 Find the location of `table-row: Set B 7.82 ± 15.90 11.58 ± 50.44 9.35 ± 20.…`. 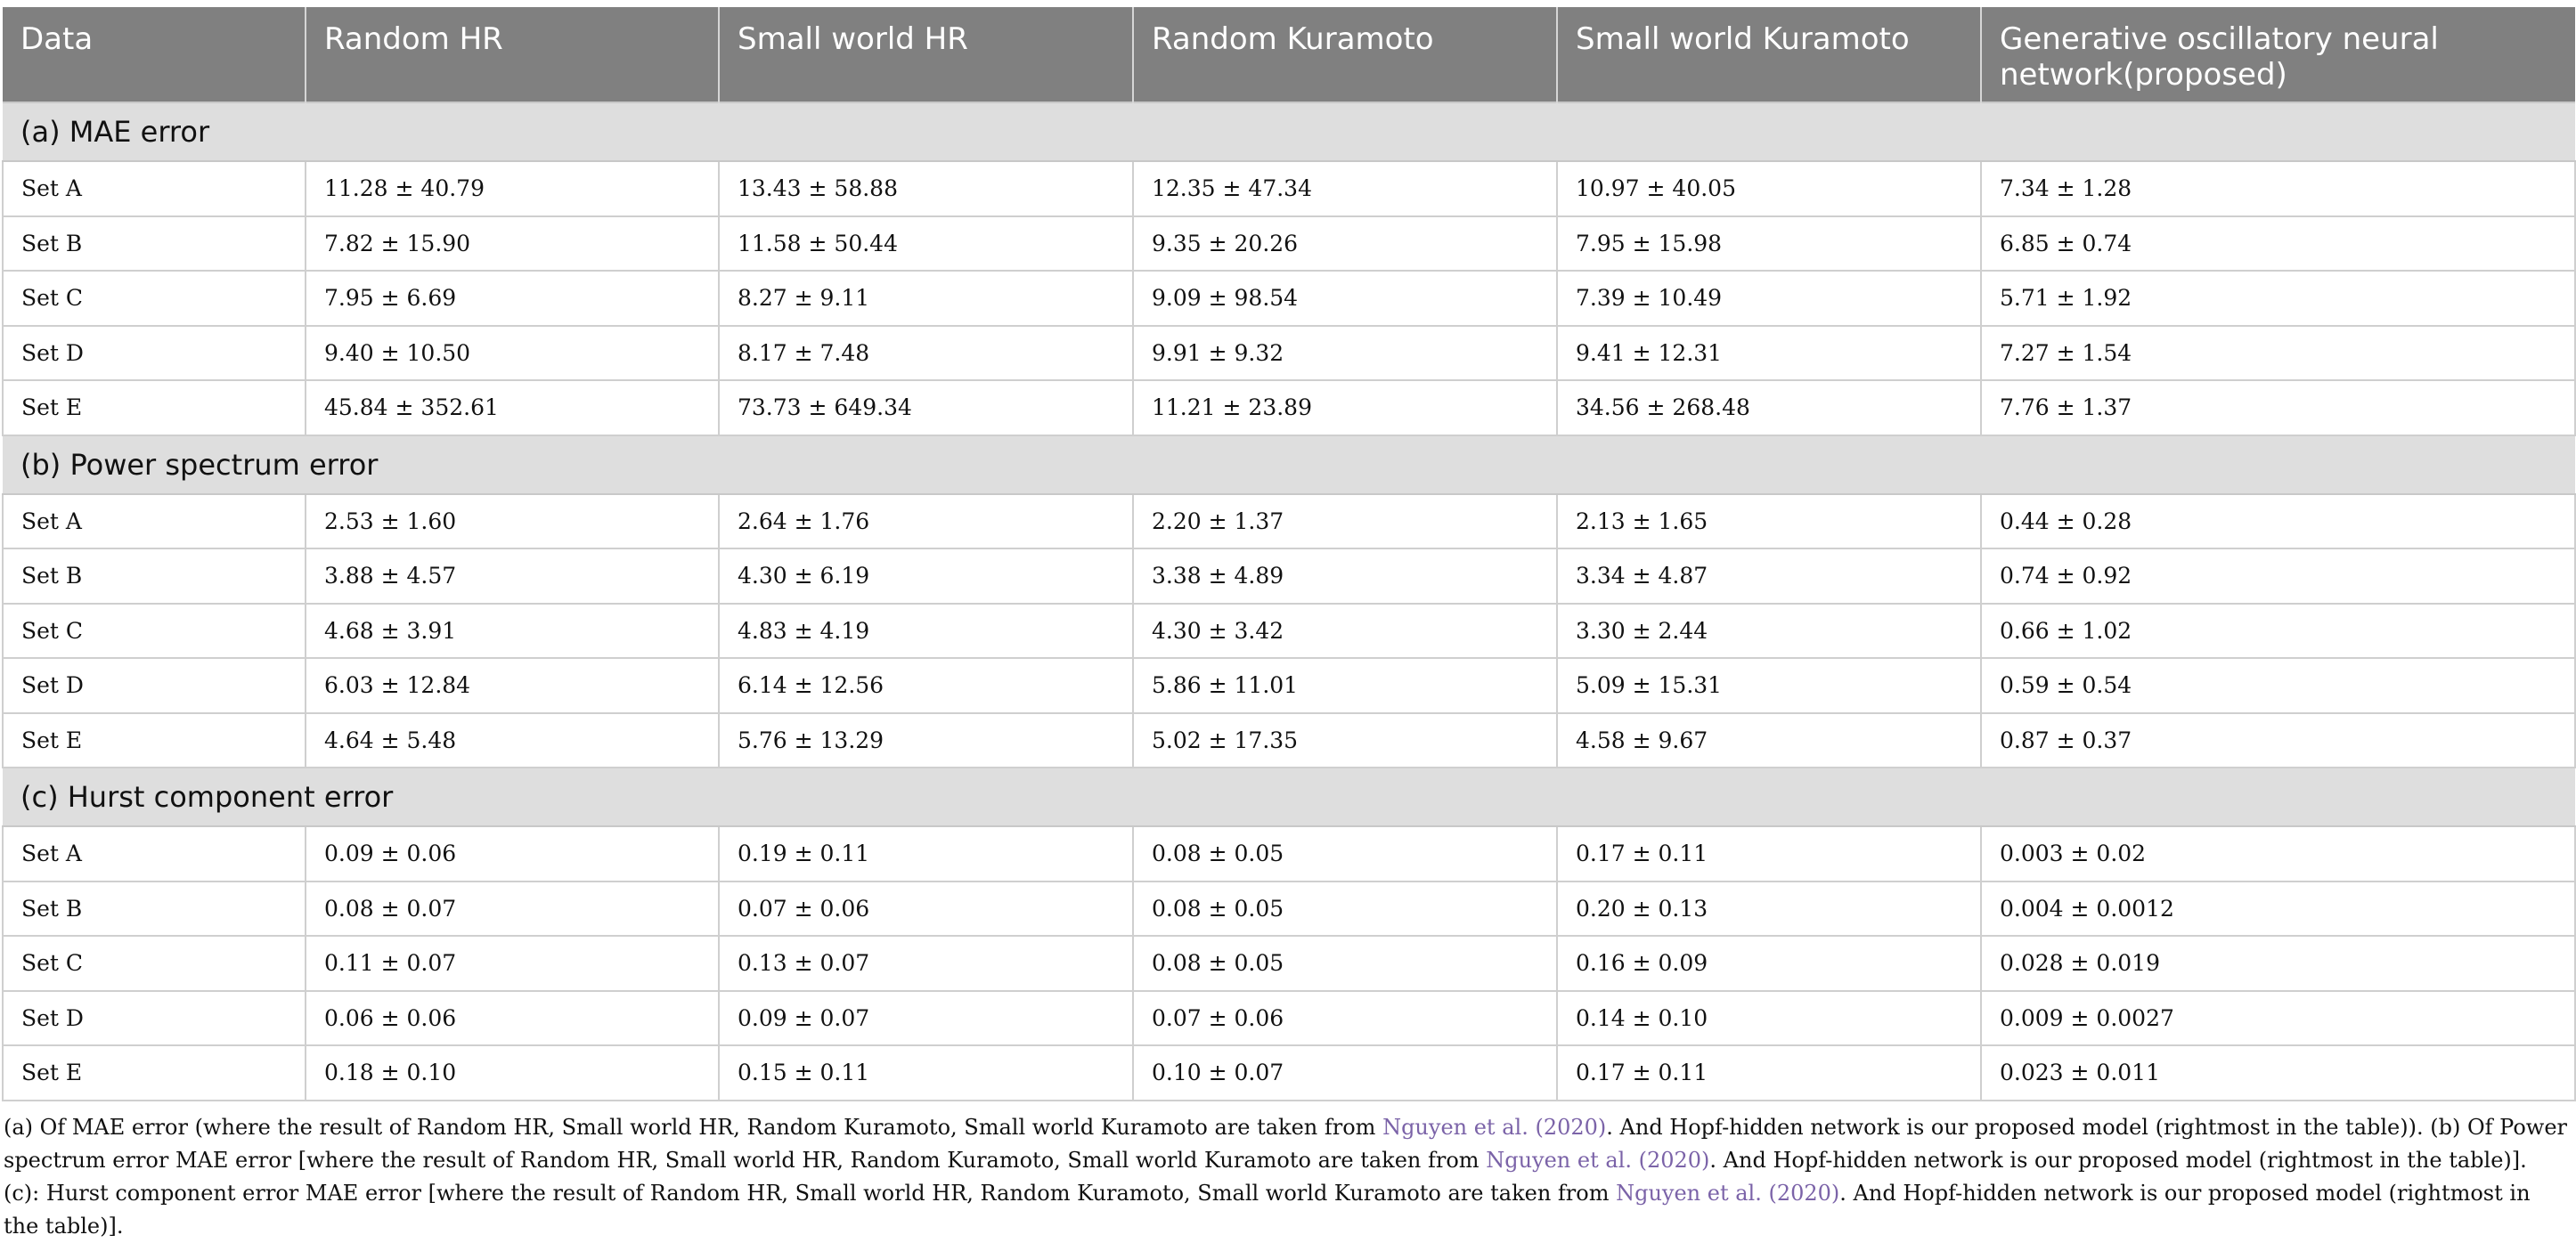

table-row: Set B 7.82 ± 15.90 11.58 ± 50.44 9.35 ± 20.… is located at coordinates (1289, 243).